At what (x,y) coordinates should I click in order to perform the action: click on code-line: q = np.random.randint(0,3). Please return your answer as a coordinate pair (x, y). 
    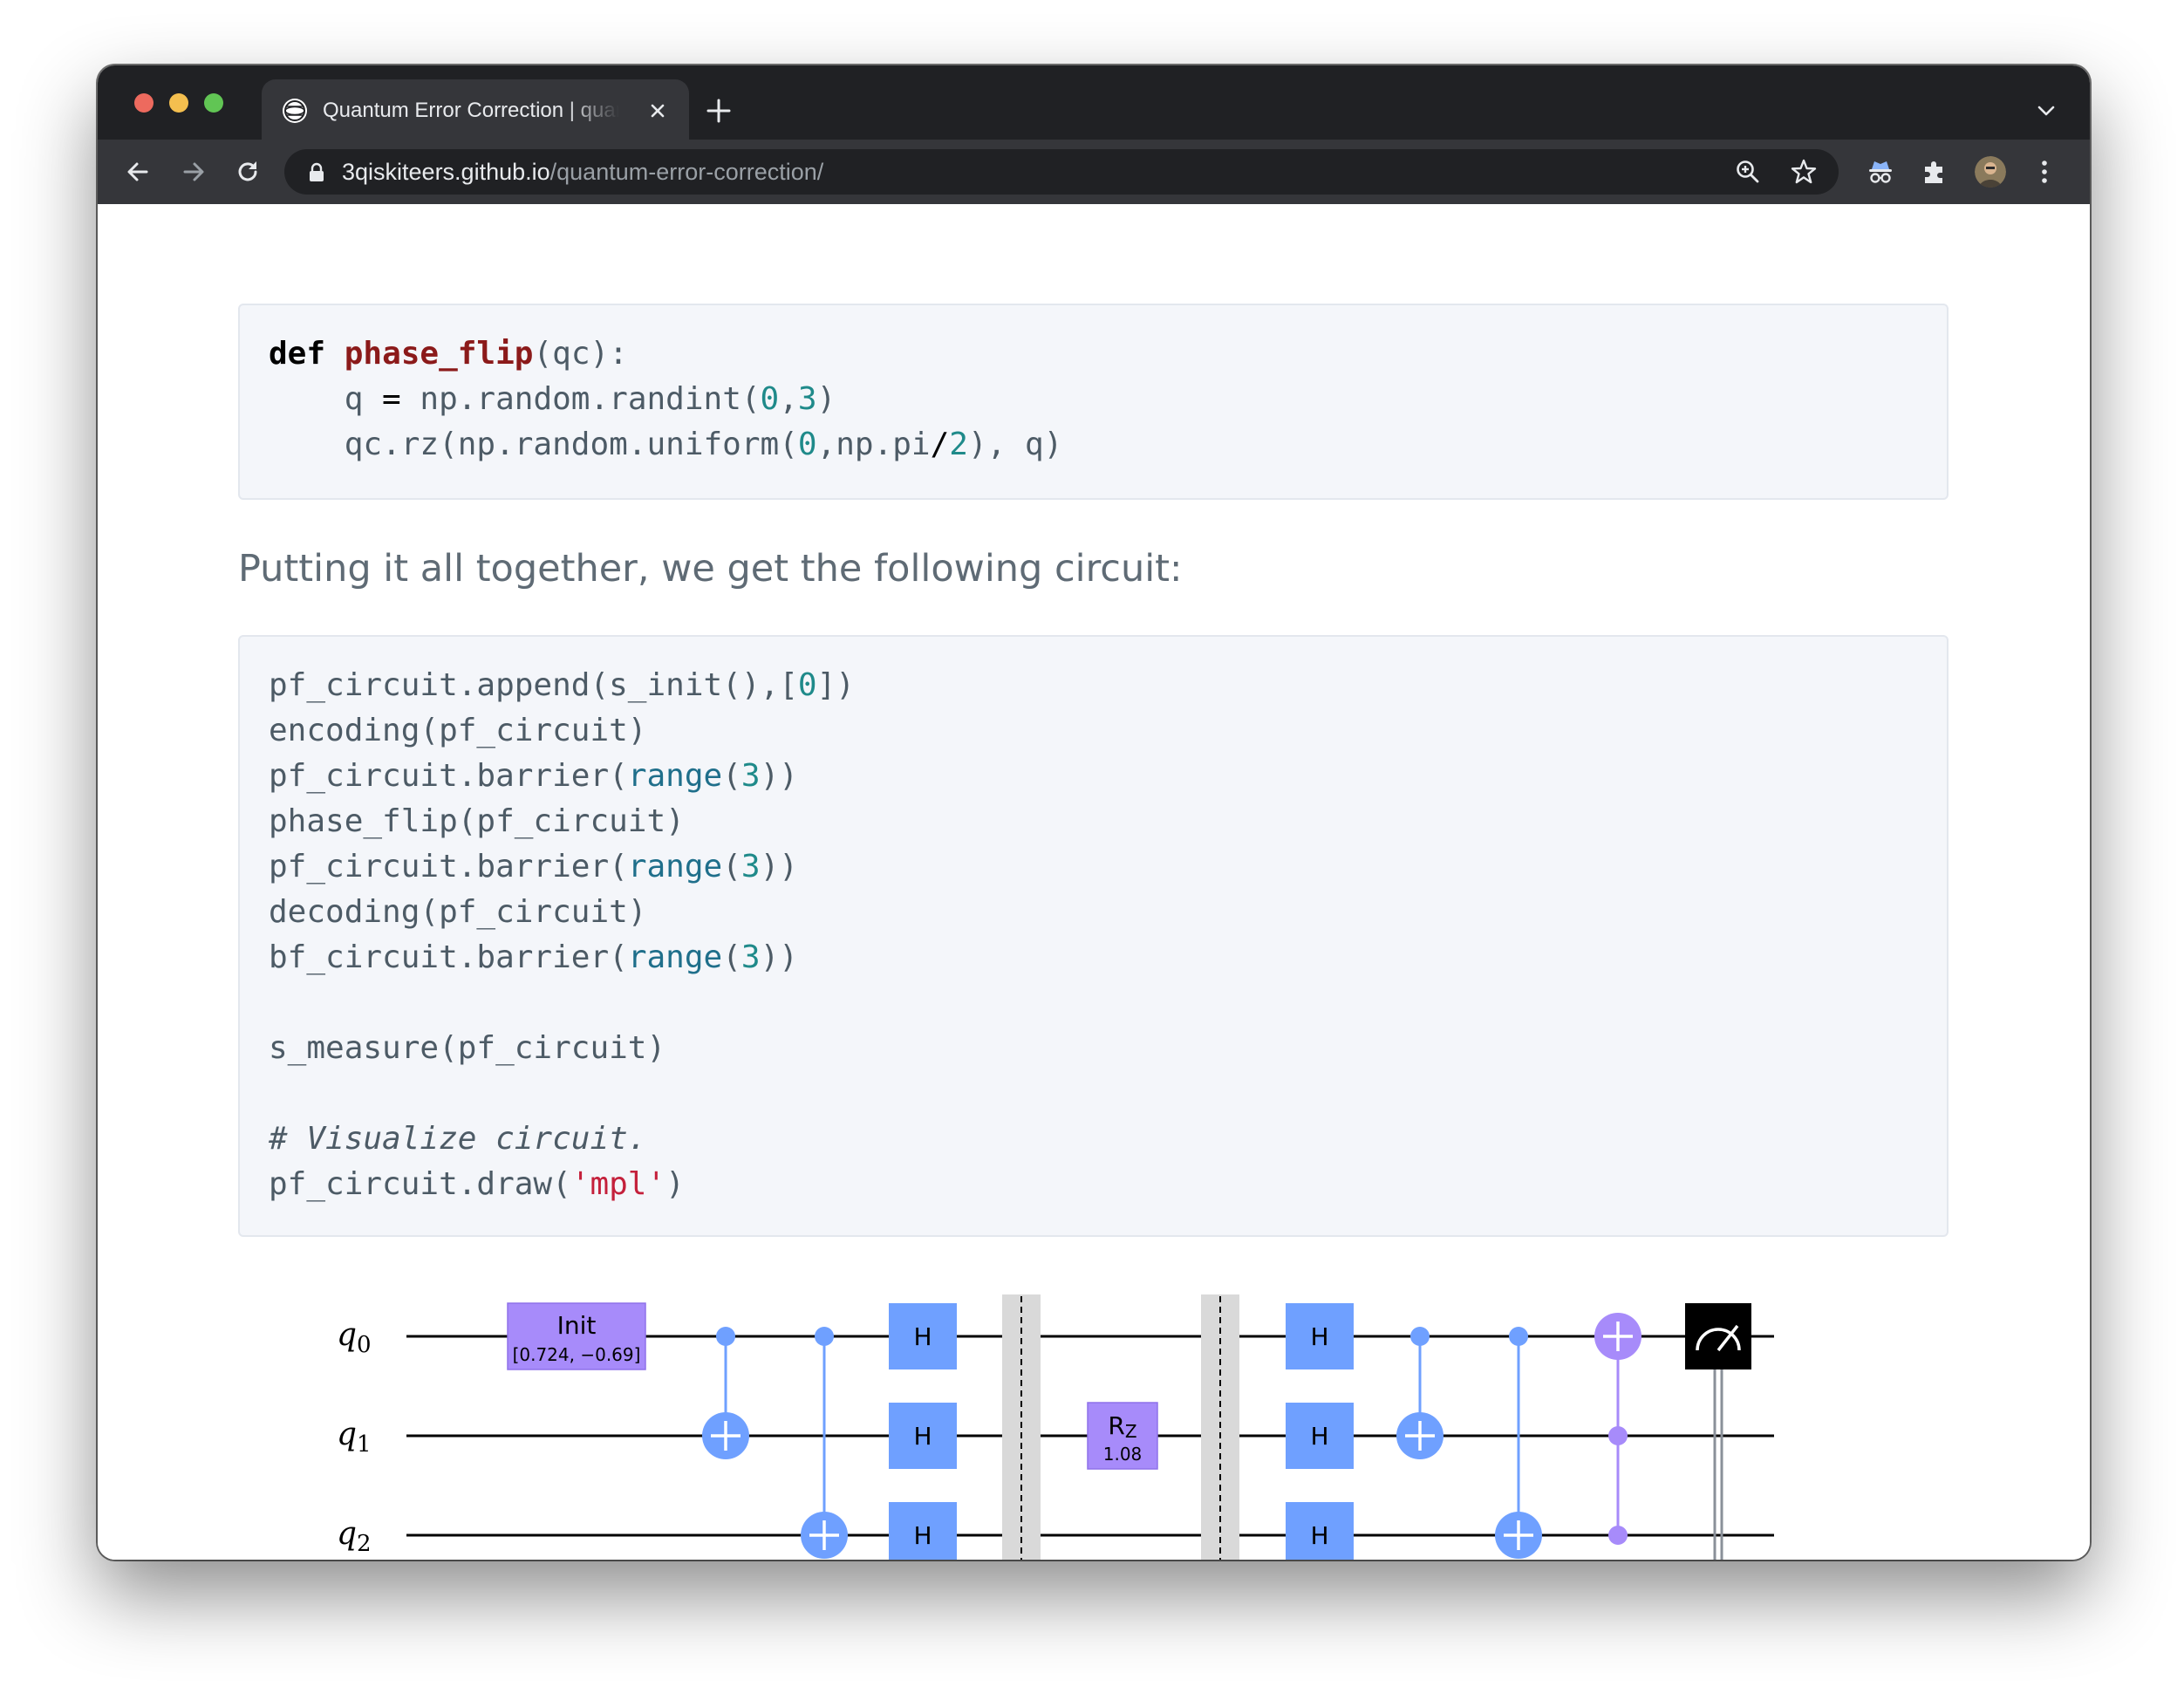
    Looking at the image, I should click on (552, 399).